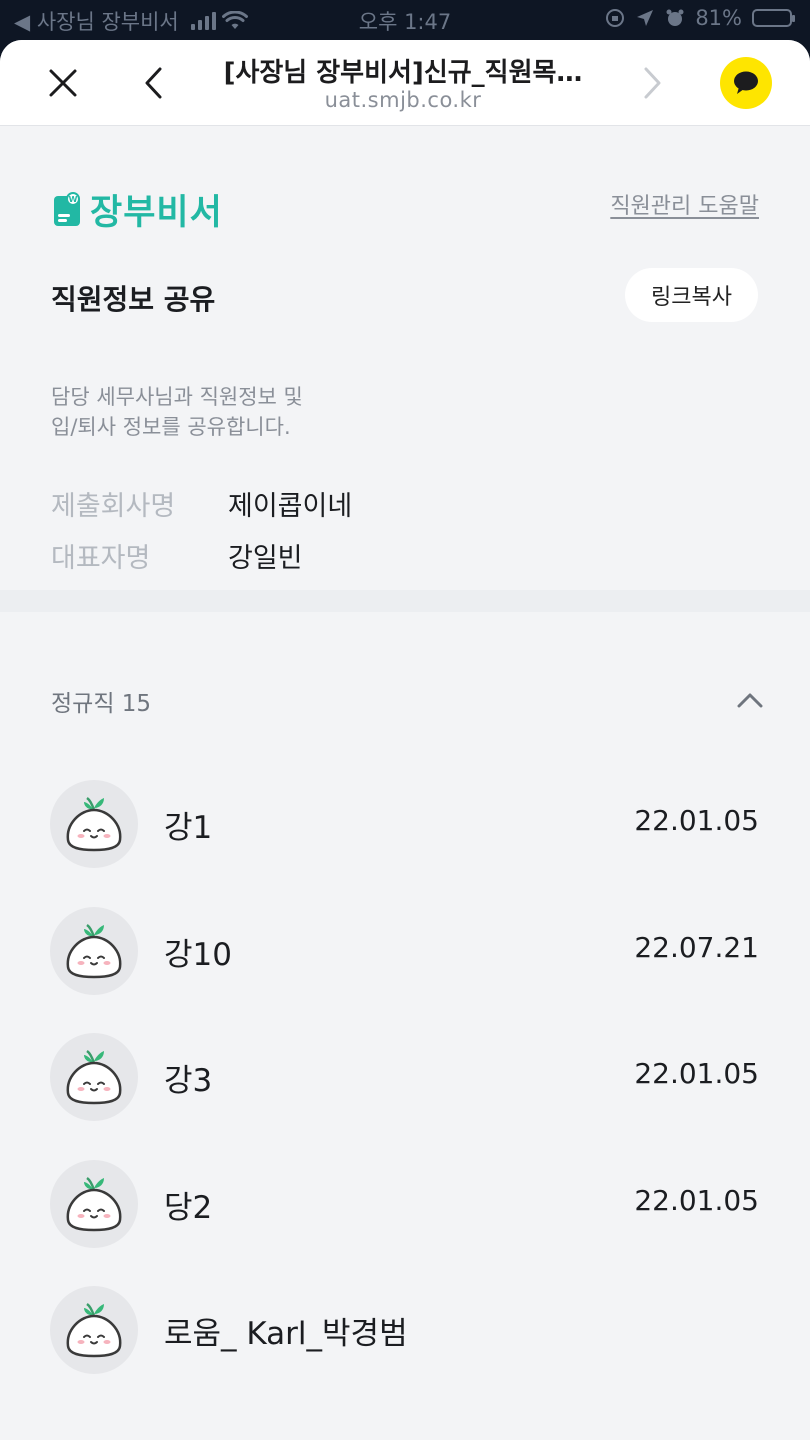 This screenshot has width=810, height=1440. I want to click on employee-list-item: 강1 22.01.05, so click(405, 843).